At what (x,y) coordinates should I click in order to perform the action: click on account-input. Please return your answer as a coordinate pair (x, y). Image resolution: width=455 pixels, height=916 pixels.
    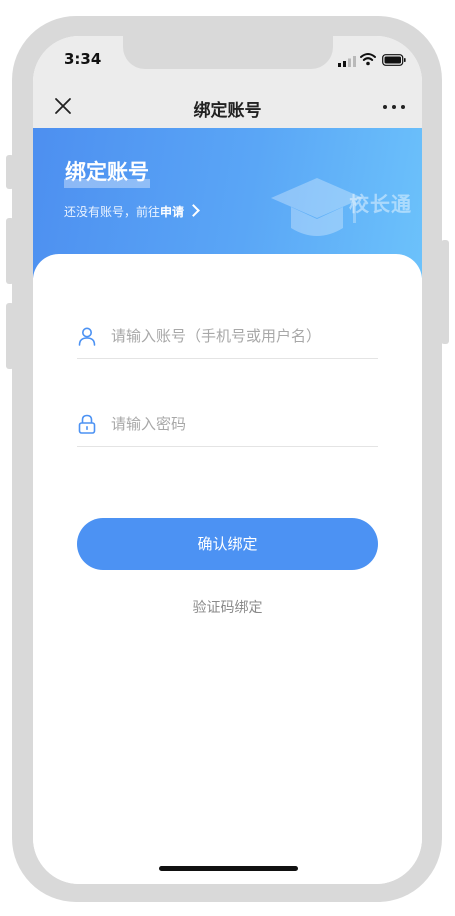
    Looking at the image, I should click on (241, 336).